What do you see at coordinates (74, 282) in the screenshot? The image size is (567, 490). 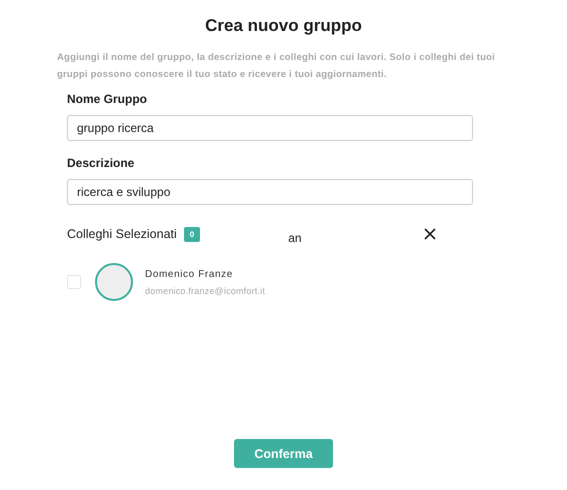 I see `checkbox` at bounding box center [74, 282].